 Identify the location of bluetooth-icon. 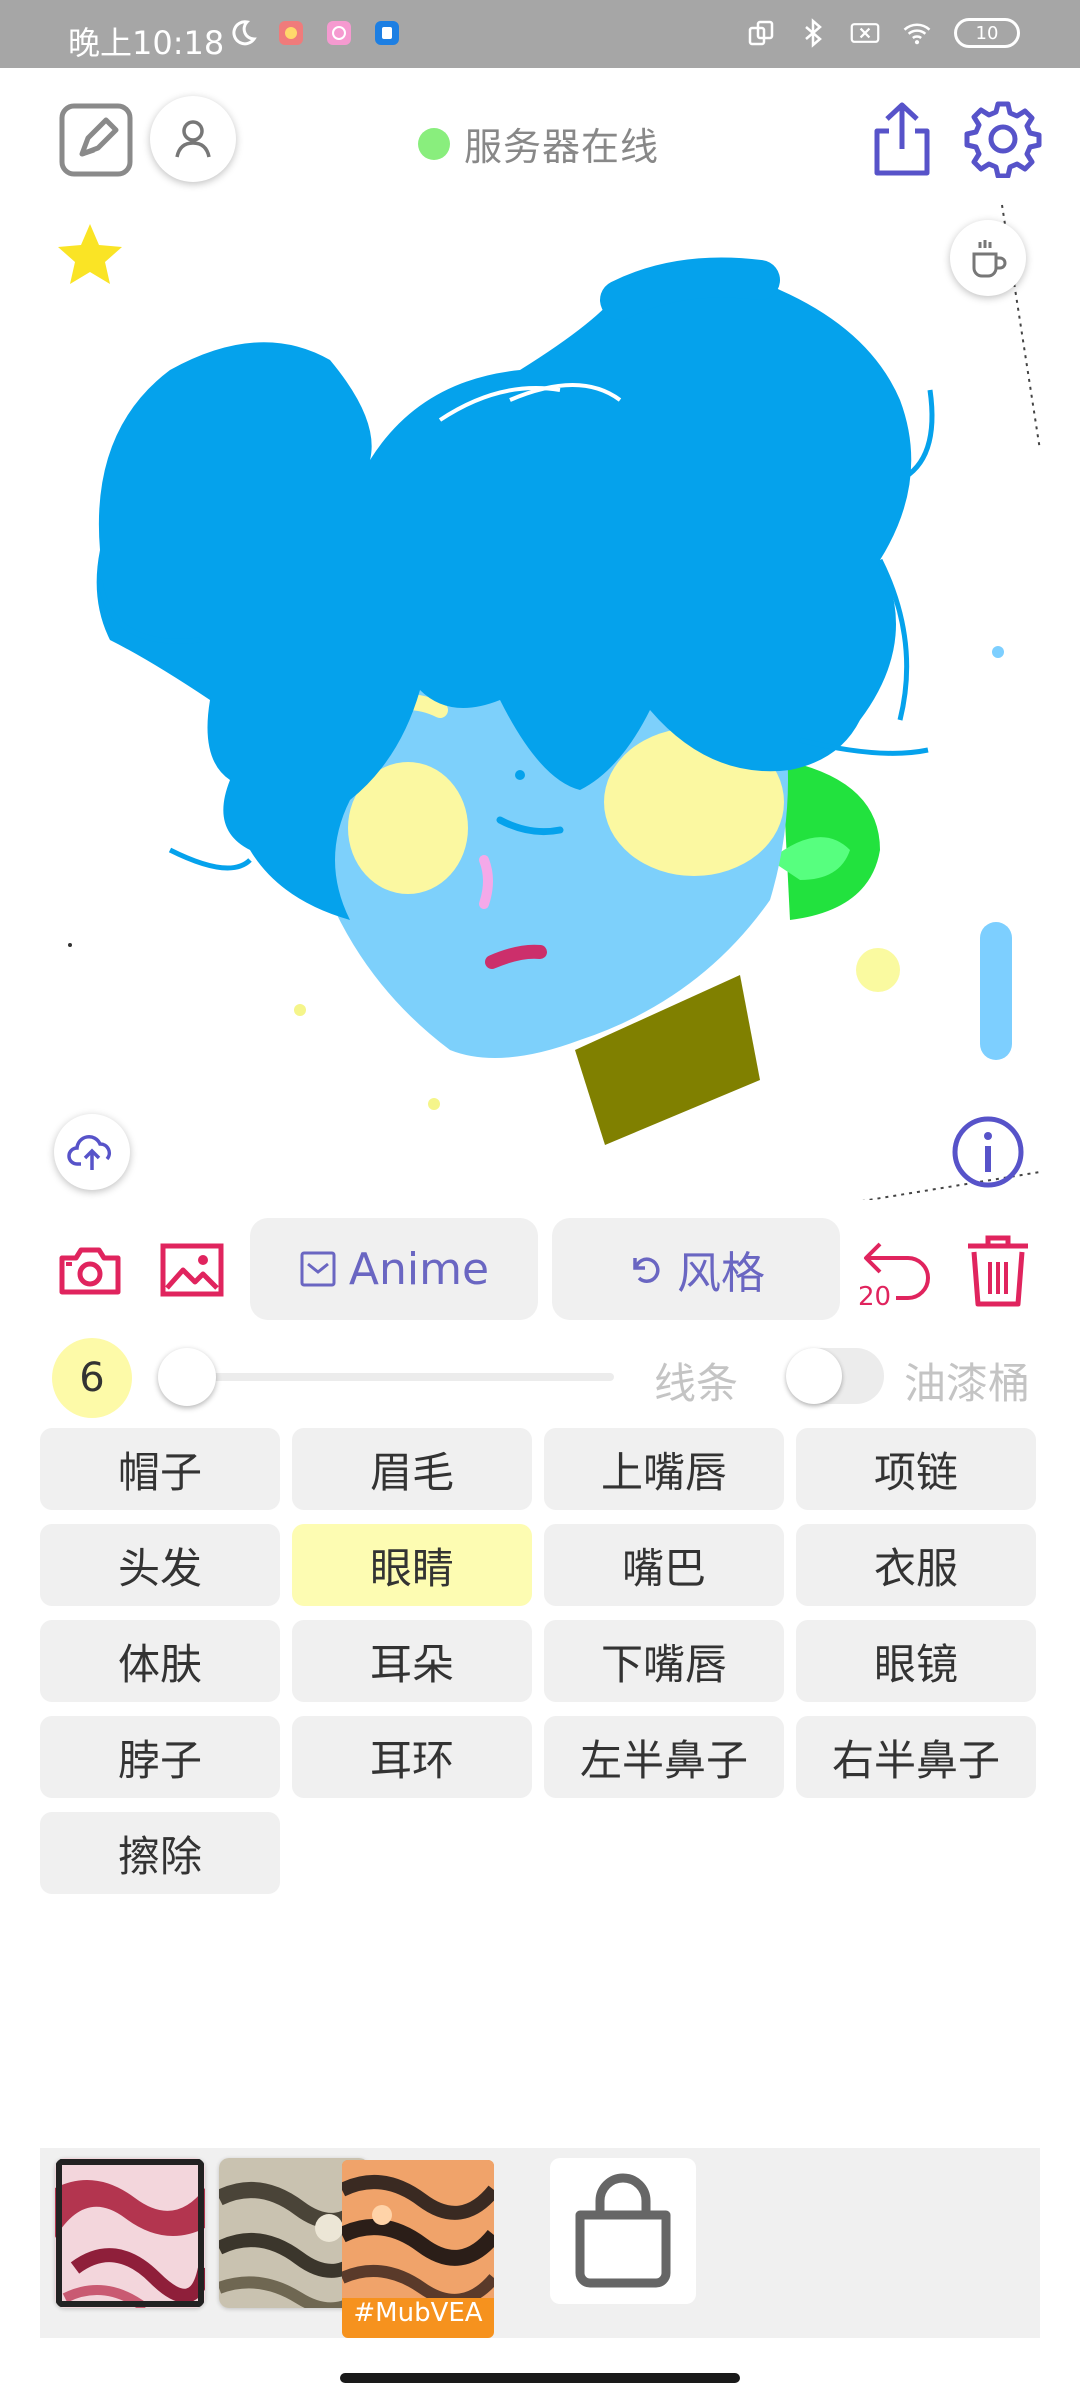
(813, 33).